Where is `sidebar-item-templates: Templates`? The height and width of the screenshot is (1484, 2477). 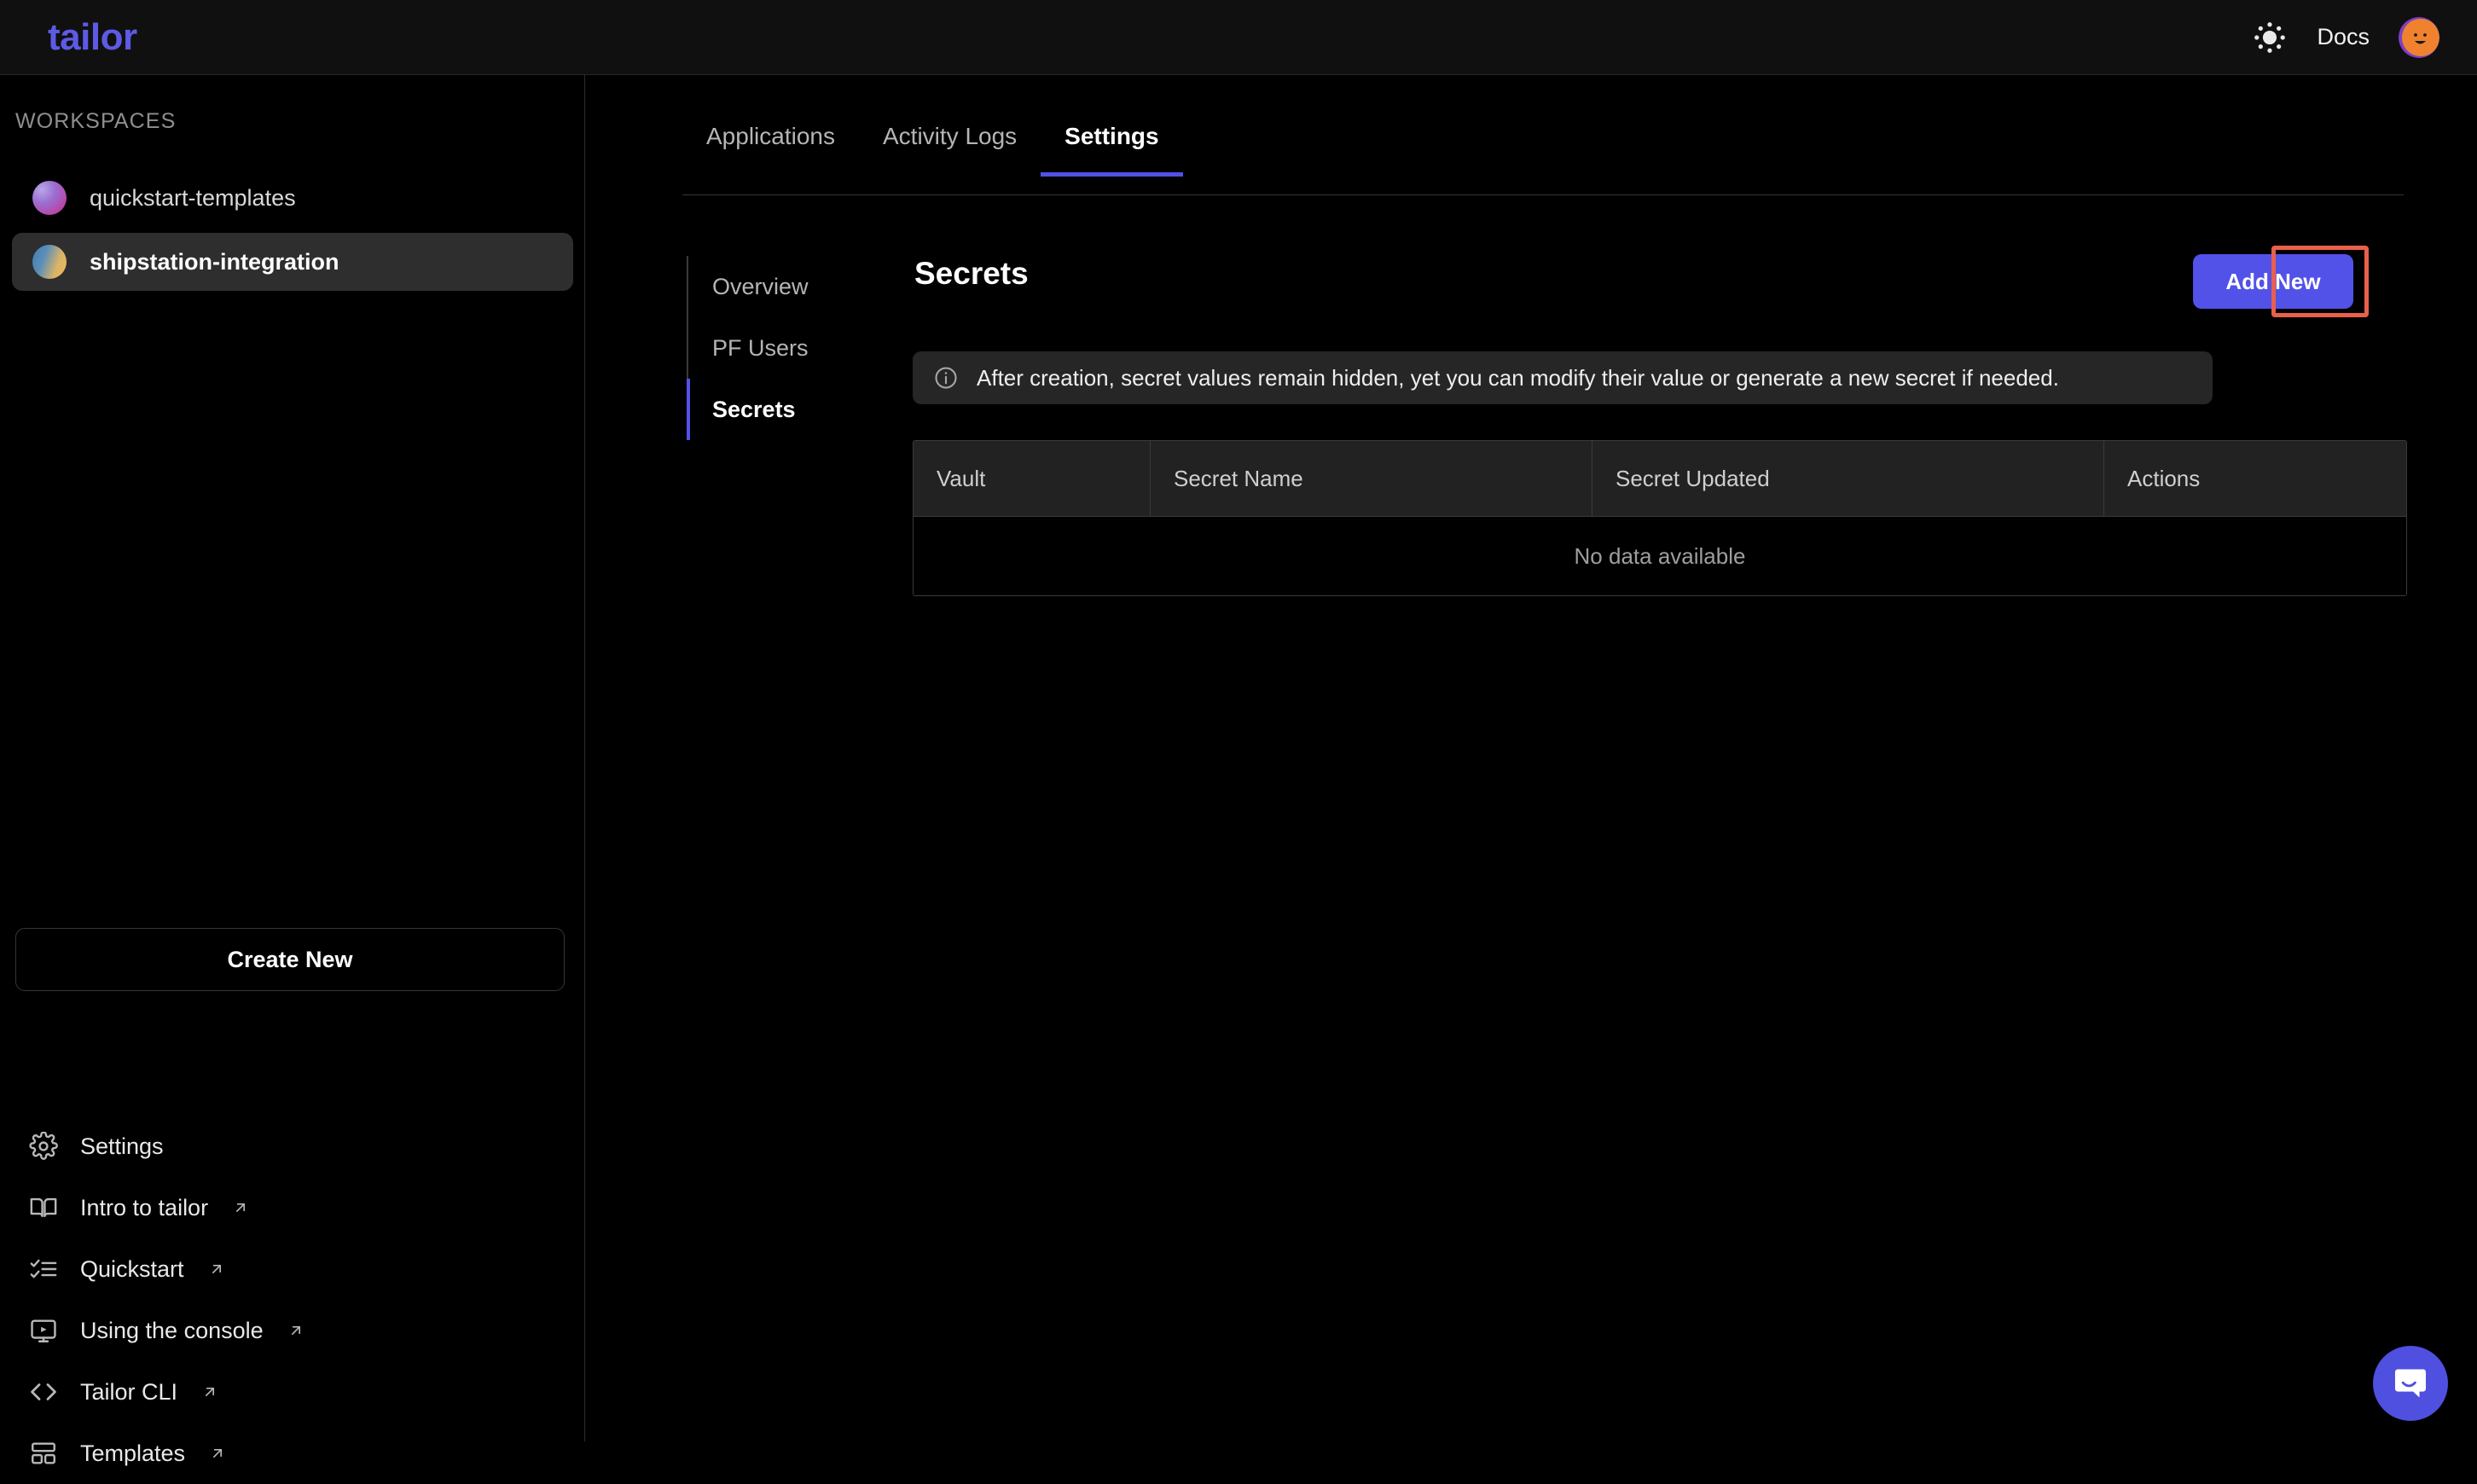 sidebar-item-templates: Templates is located at coordinates (302, 1453).